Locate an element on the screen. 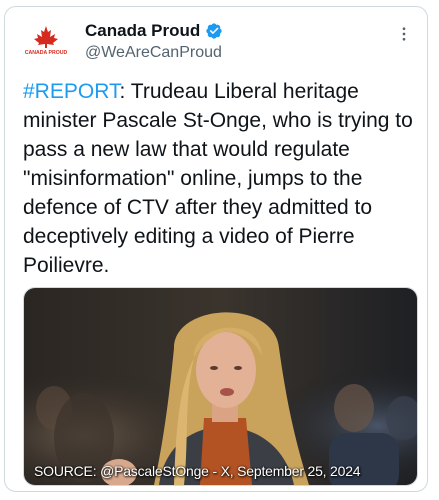 This screenshot has width=439, height=500. author-name-row: Canada Proud is located at coordinates (154, 31).